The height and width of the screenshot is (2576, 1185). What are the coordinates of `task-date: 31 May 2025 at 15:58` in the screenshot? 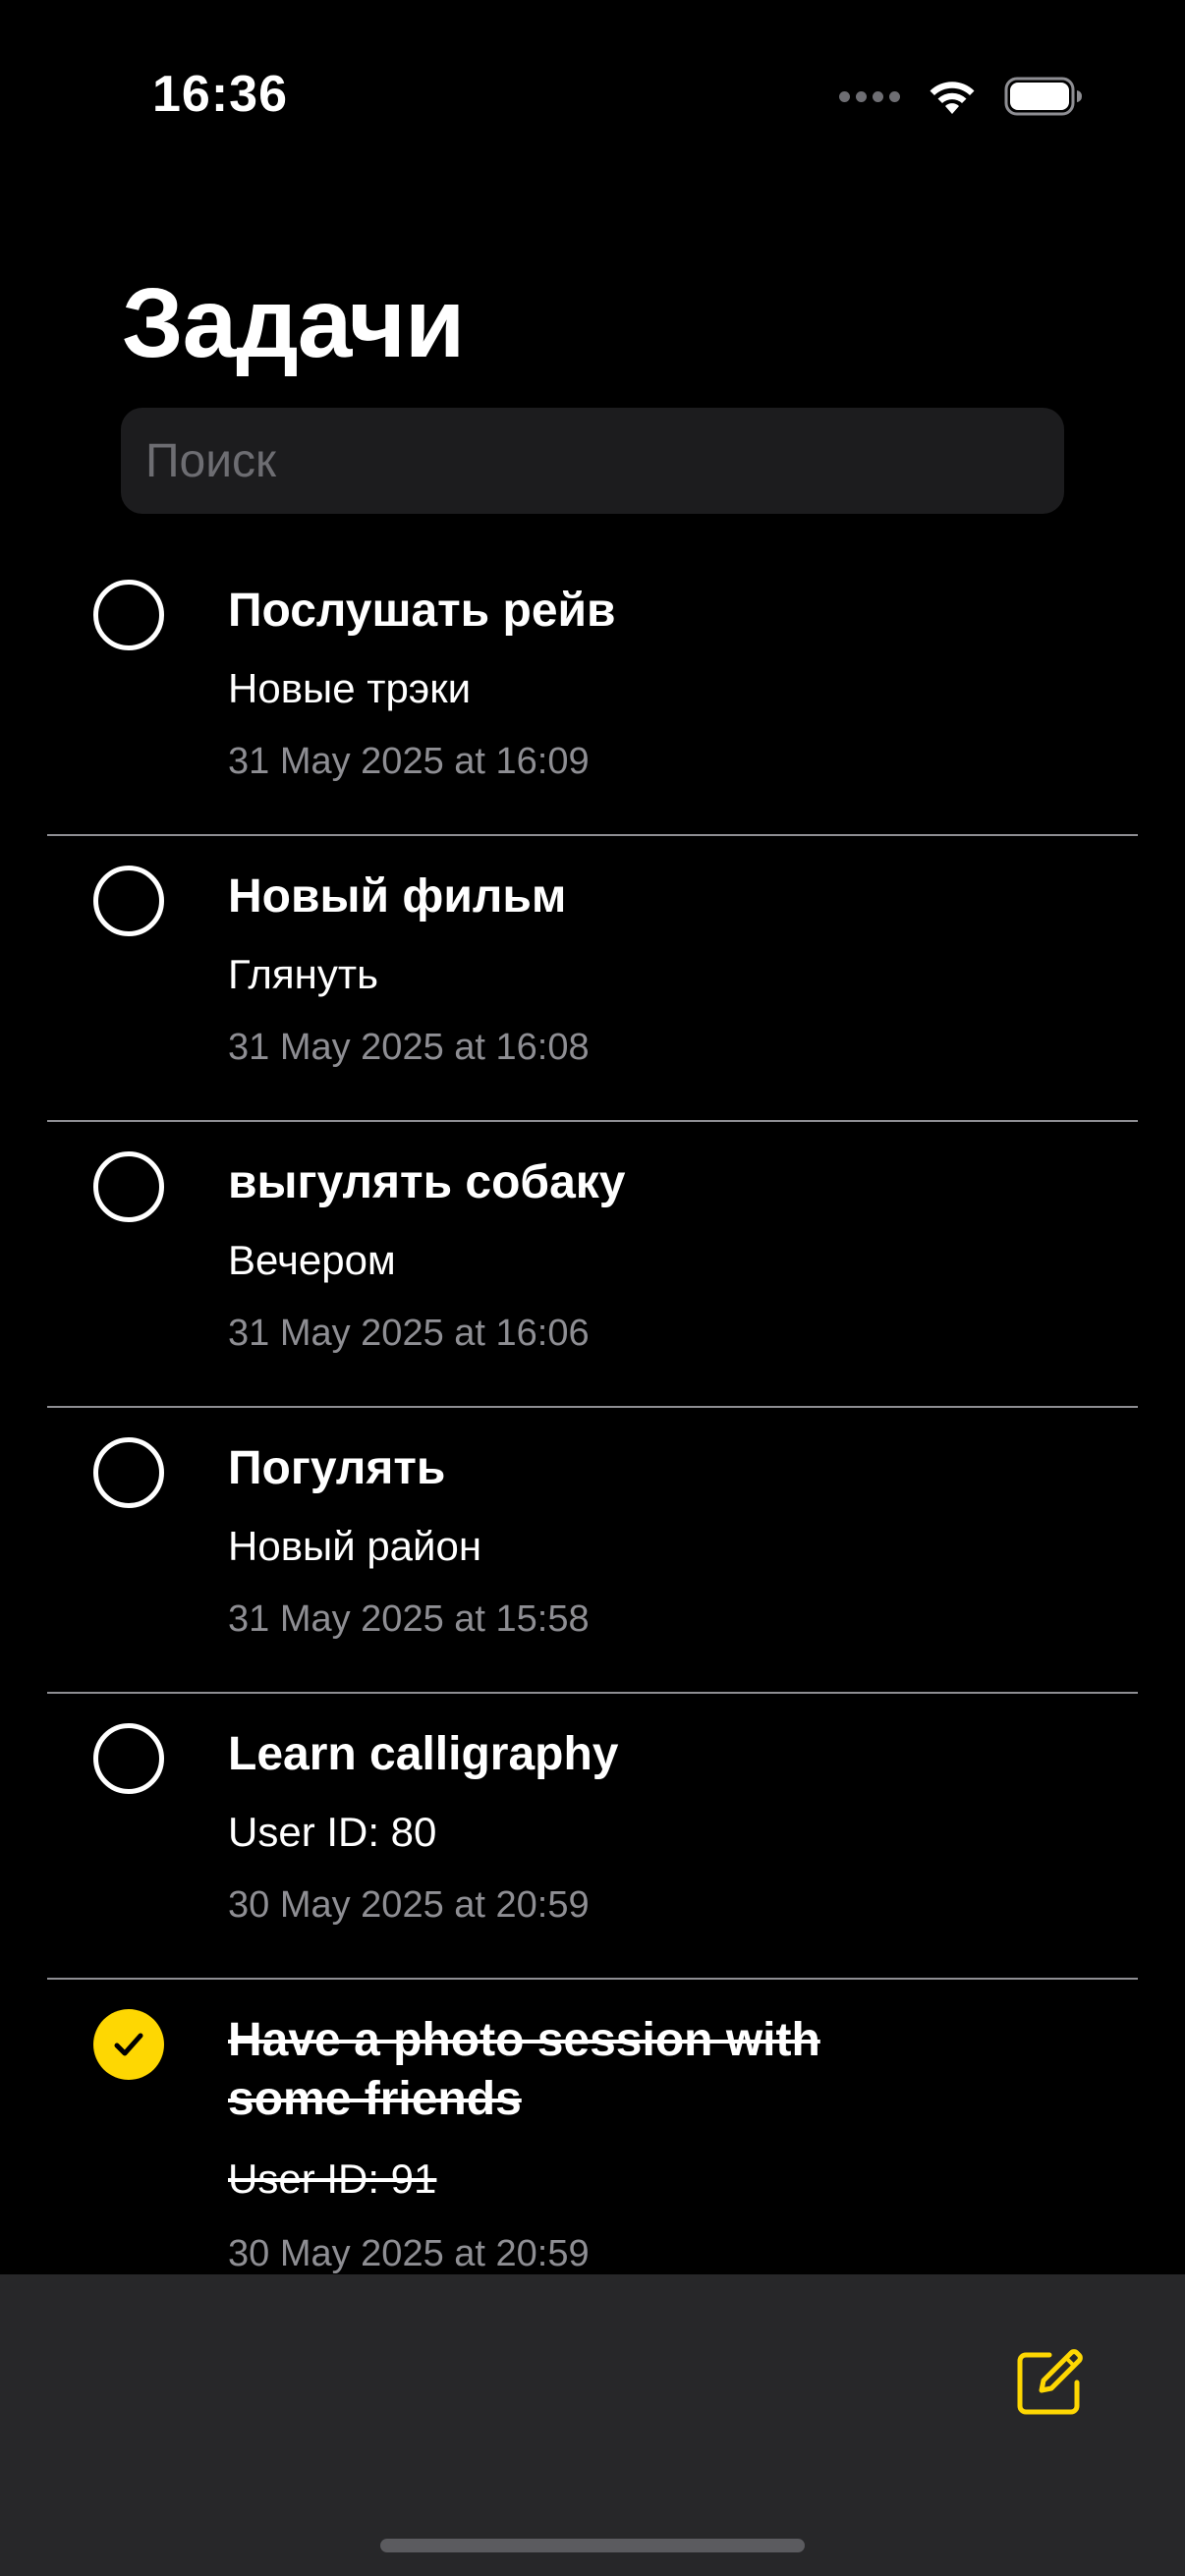 It's located at (409, 1619).